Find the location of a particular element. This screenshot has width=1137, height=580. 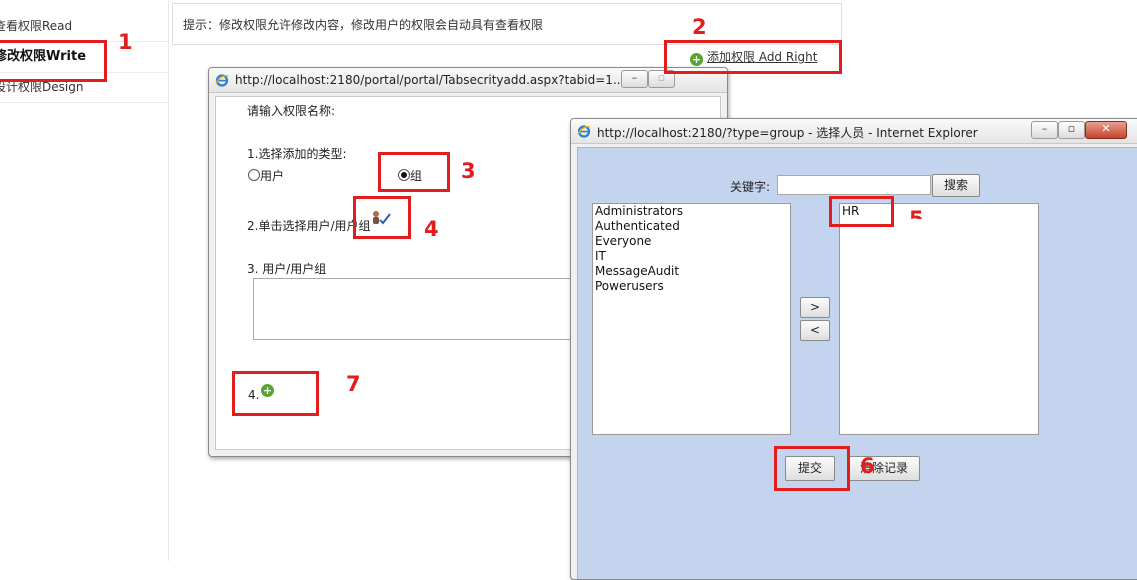

annotation-number-2: 2 is located at coordinates (699, 27).